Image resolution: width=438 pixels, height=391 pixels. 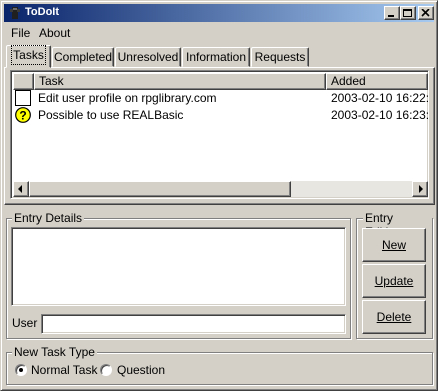 I want to click on checkbox-icon, so click(x=23, y=98).